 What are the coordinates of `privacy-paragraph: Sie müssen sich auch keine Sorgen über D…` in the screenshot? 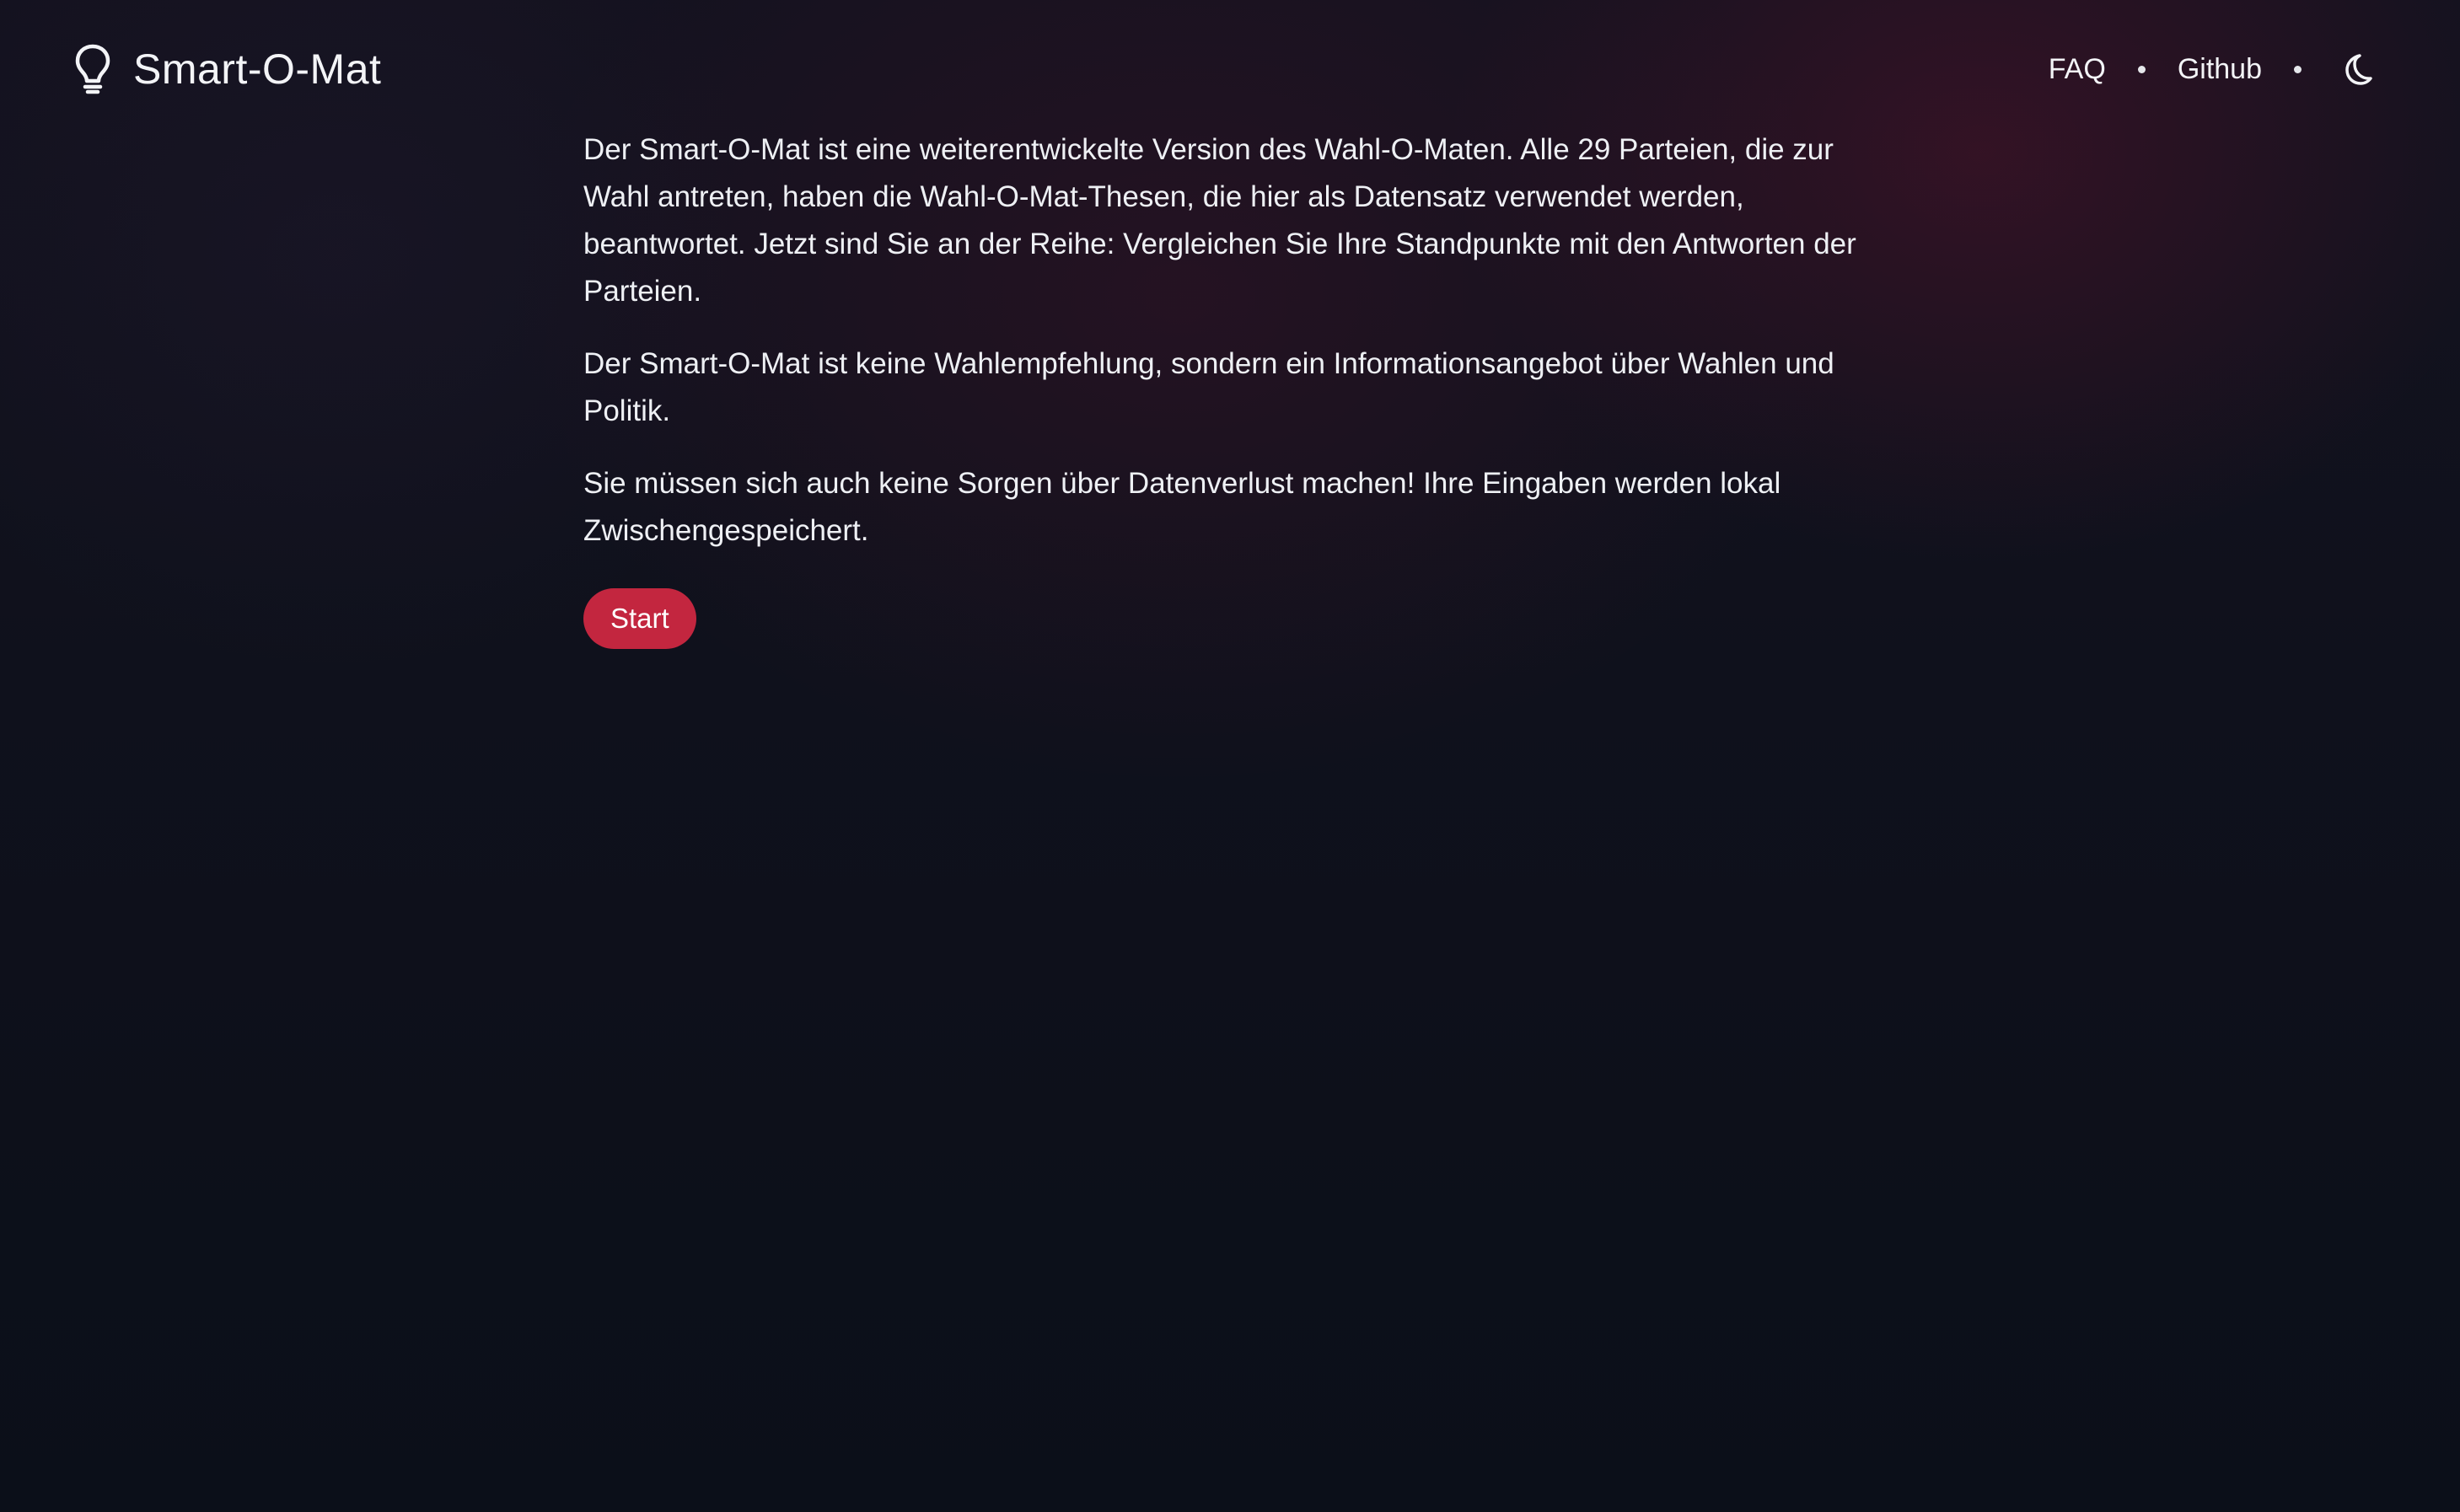 It's located at (1182, 507).